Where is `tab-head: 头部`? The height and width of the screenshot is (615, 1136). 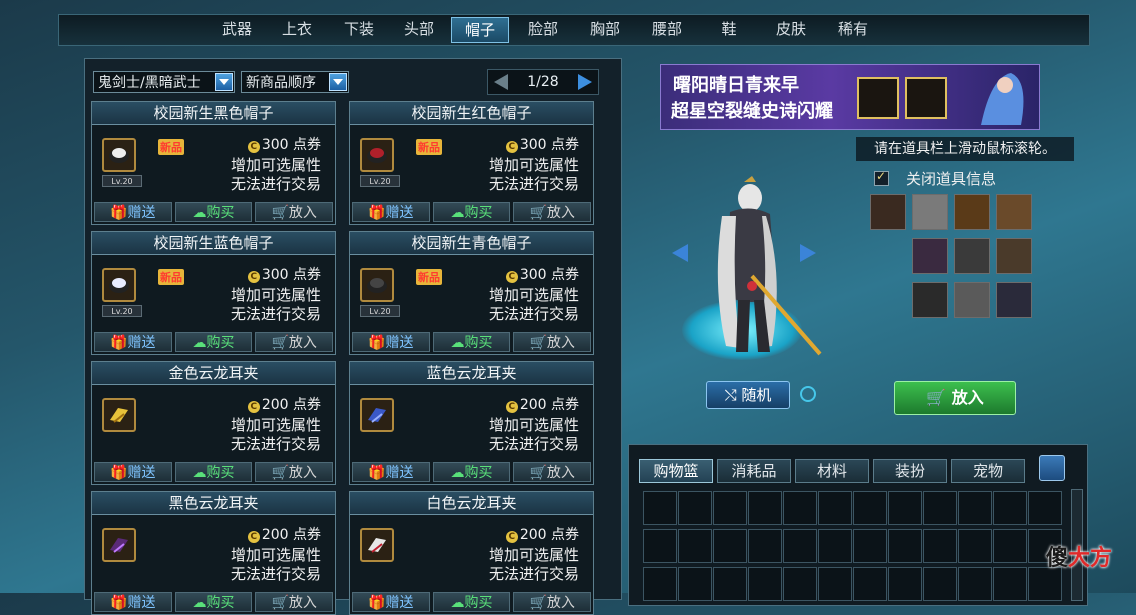
tab-head: 头部 is located at coordinates (419, 29).